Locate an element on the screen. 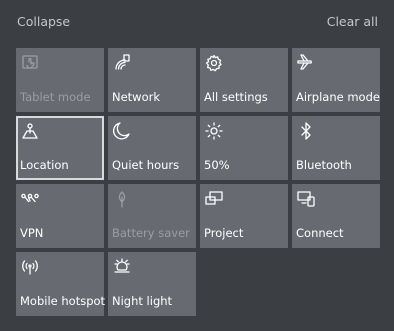  action-center-header: Collapse Clear all is located at coordinates (197, 20).